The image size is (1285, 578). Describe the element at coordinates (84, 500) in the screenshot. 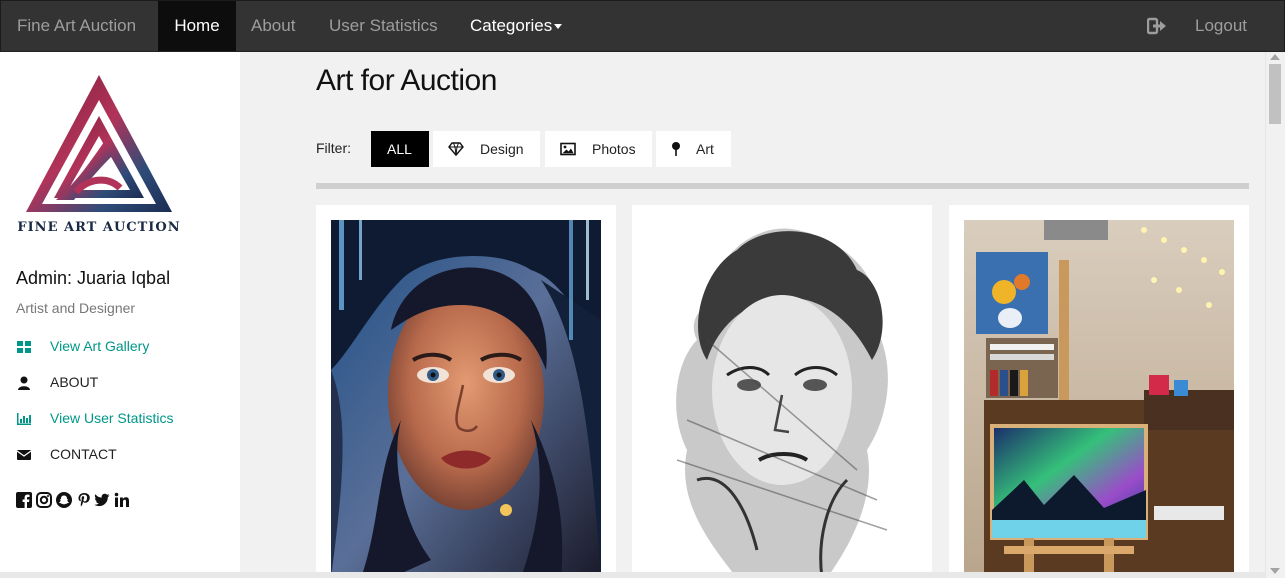

I see `pinterest-icon` at that location.